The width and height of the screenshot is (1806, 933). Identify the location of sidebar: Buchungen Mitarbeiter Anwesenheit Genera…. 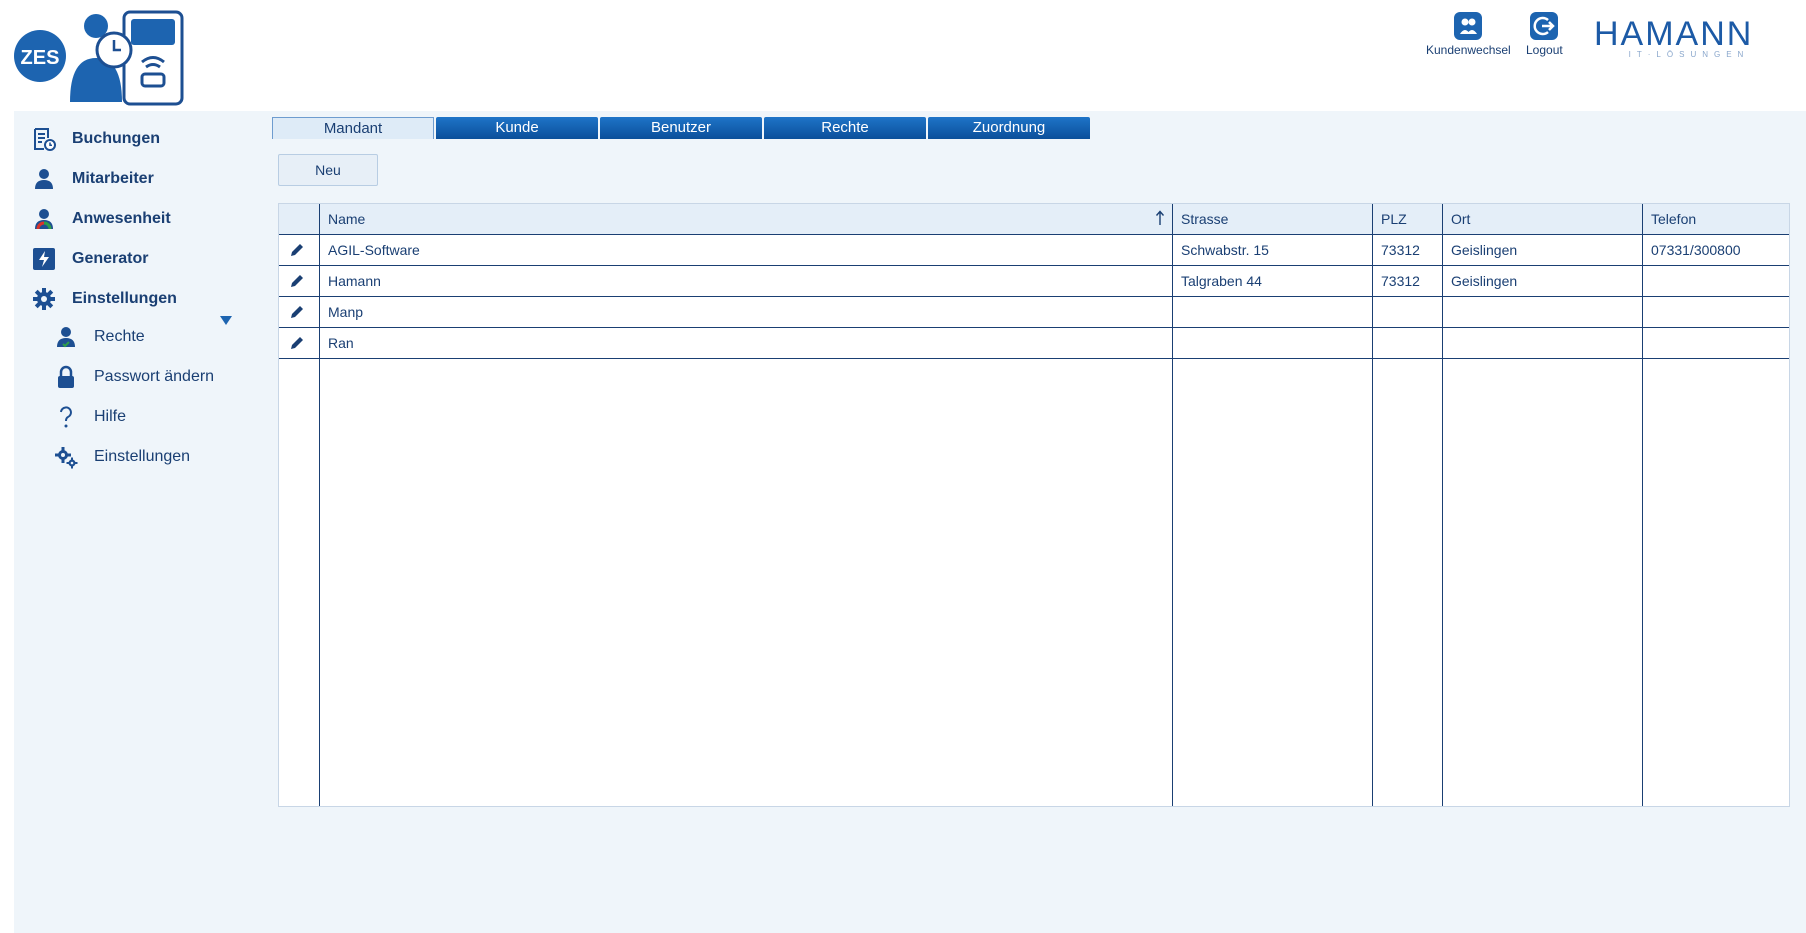
(134, 522).